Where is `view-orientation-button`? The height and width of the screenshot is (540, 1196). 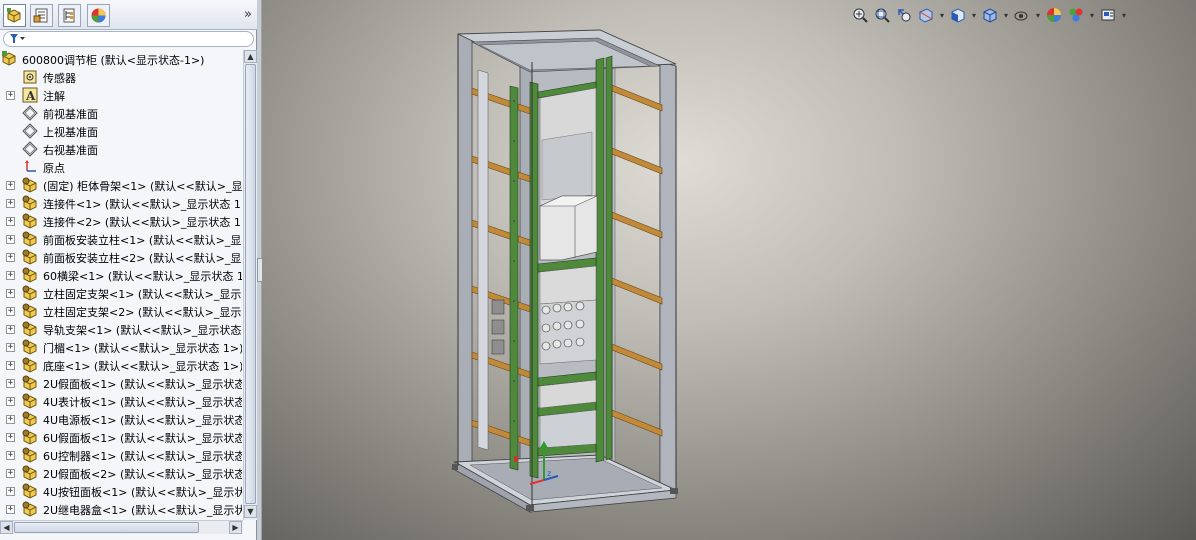 view-orientation-button is located at coordinates (958, 15).